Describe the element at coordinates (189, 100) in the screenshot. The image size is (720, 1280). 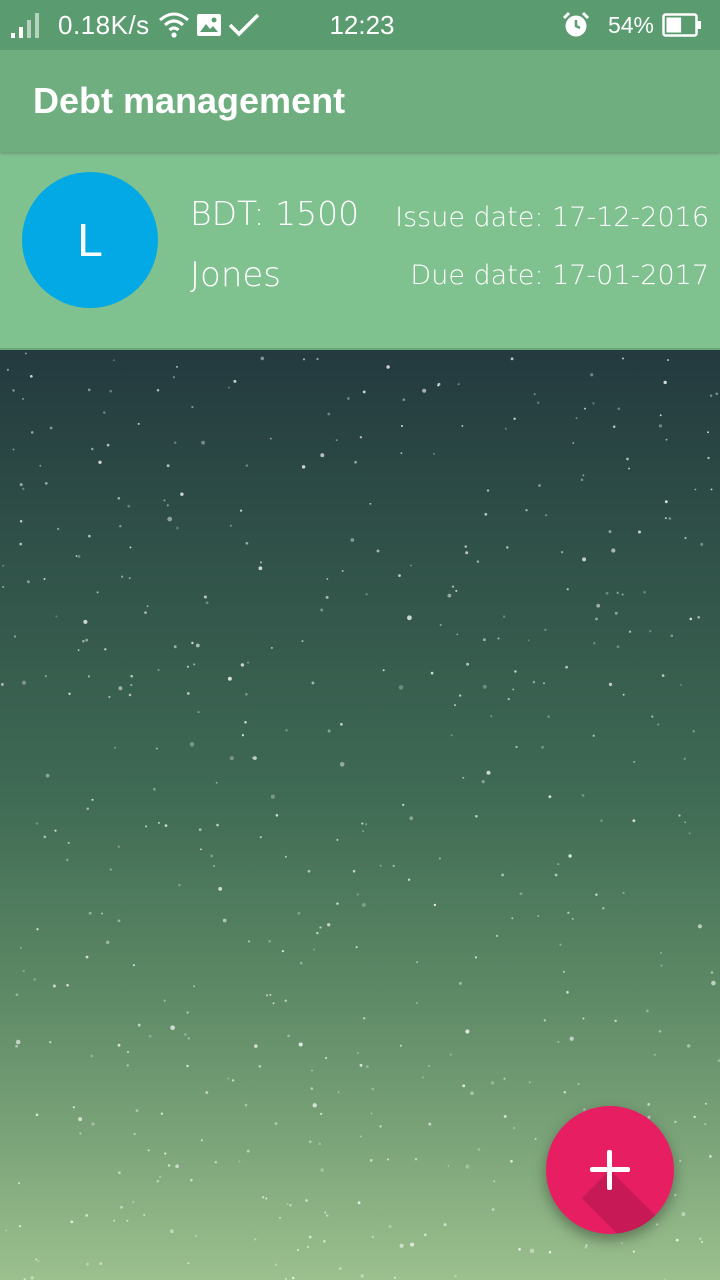
I see `page-title: Debt management` at that location.